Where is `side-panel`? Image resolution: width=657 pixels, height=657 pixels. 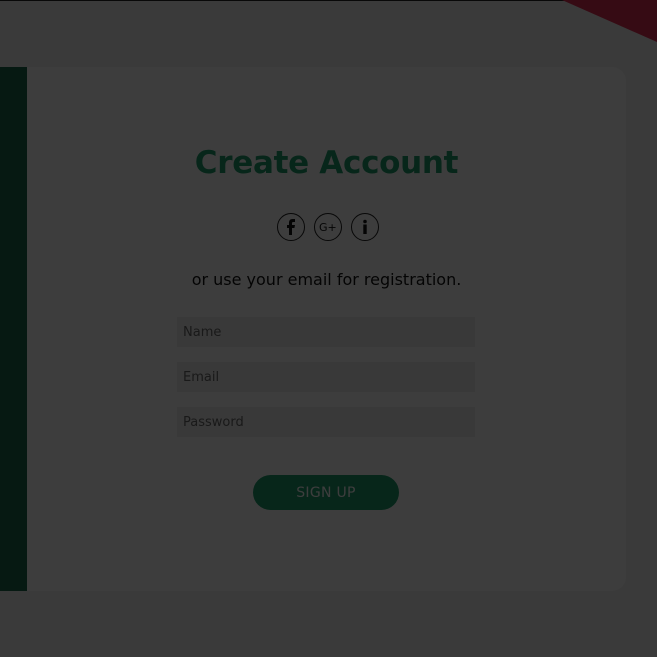
side-panel is located at coordinates (13, 329).